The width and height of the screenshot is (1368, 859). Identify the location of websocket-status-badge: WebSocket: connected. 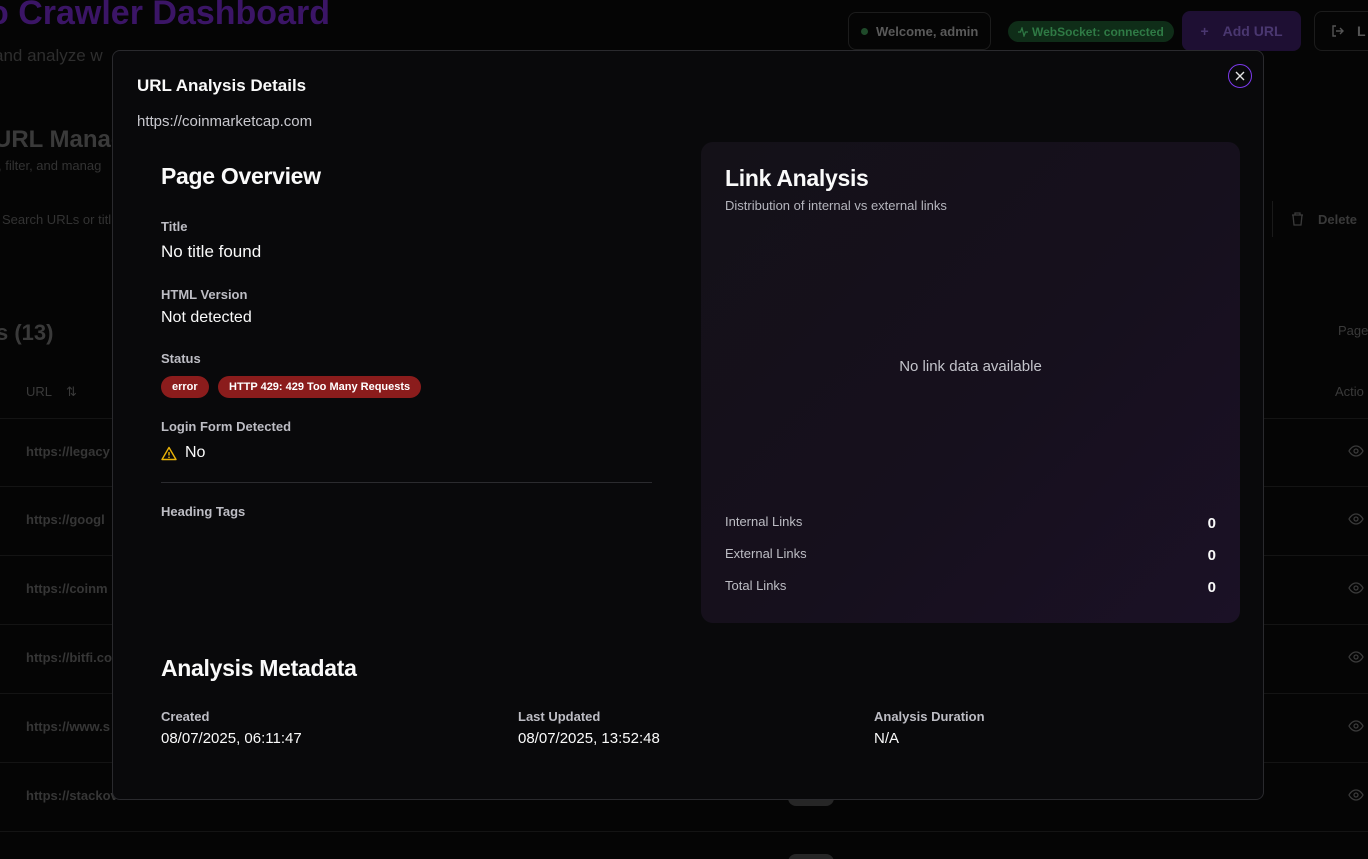
(1091, 31).